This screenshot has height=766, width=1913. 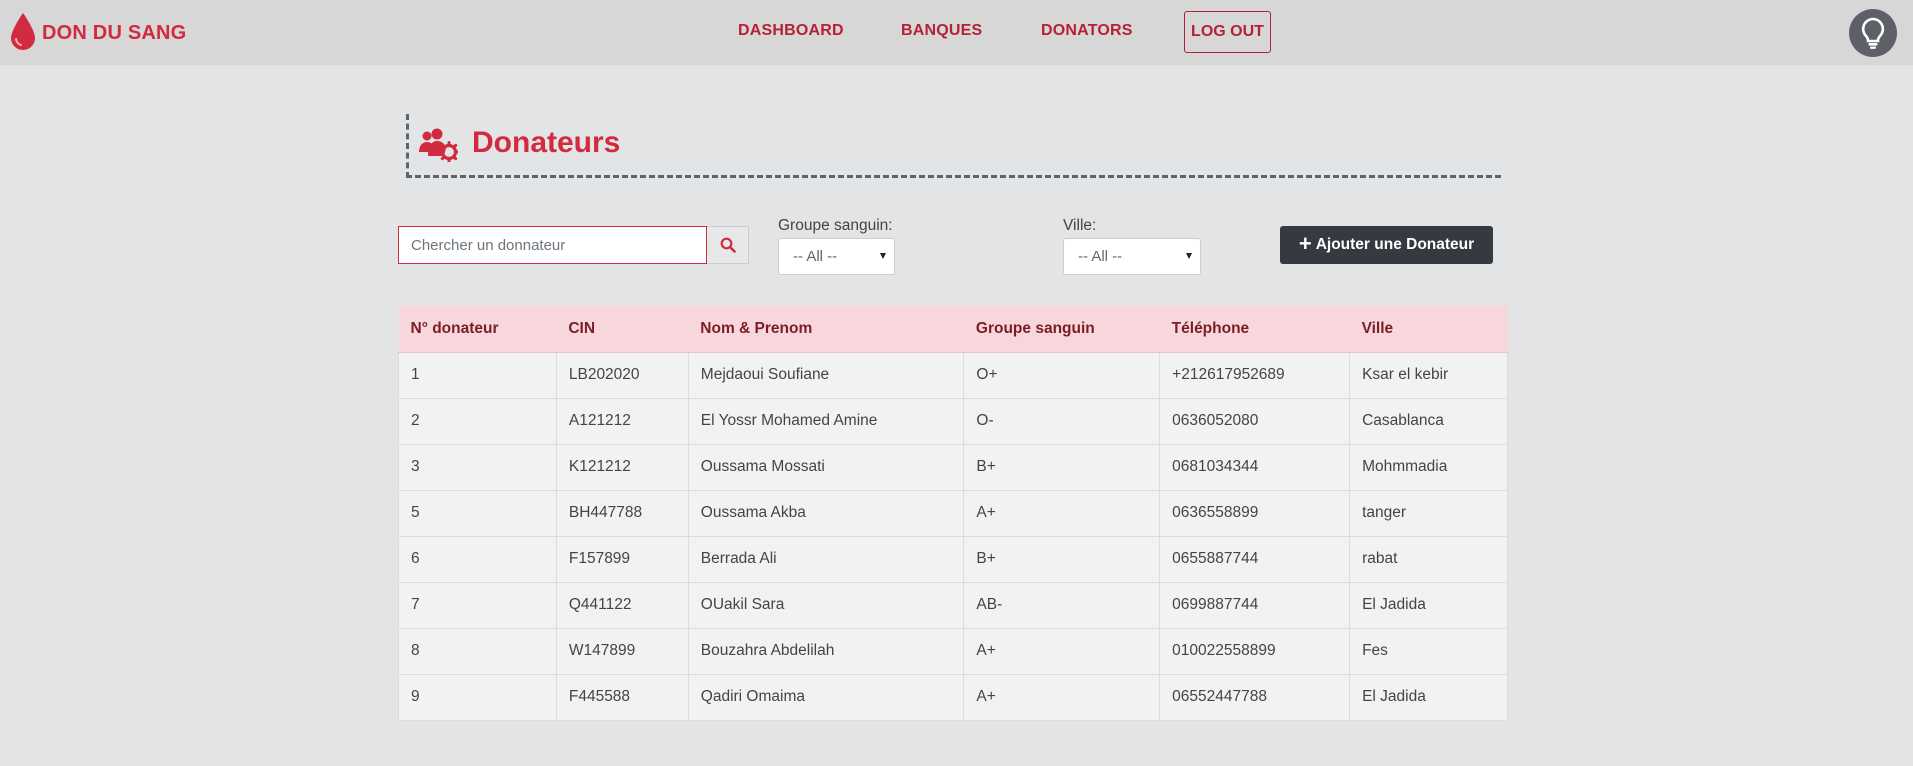 What do you see at coordinates (1062, 420) in the screenshot?
I see `table-cell: O-` at bounding box center [1062, 420].